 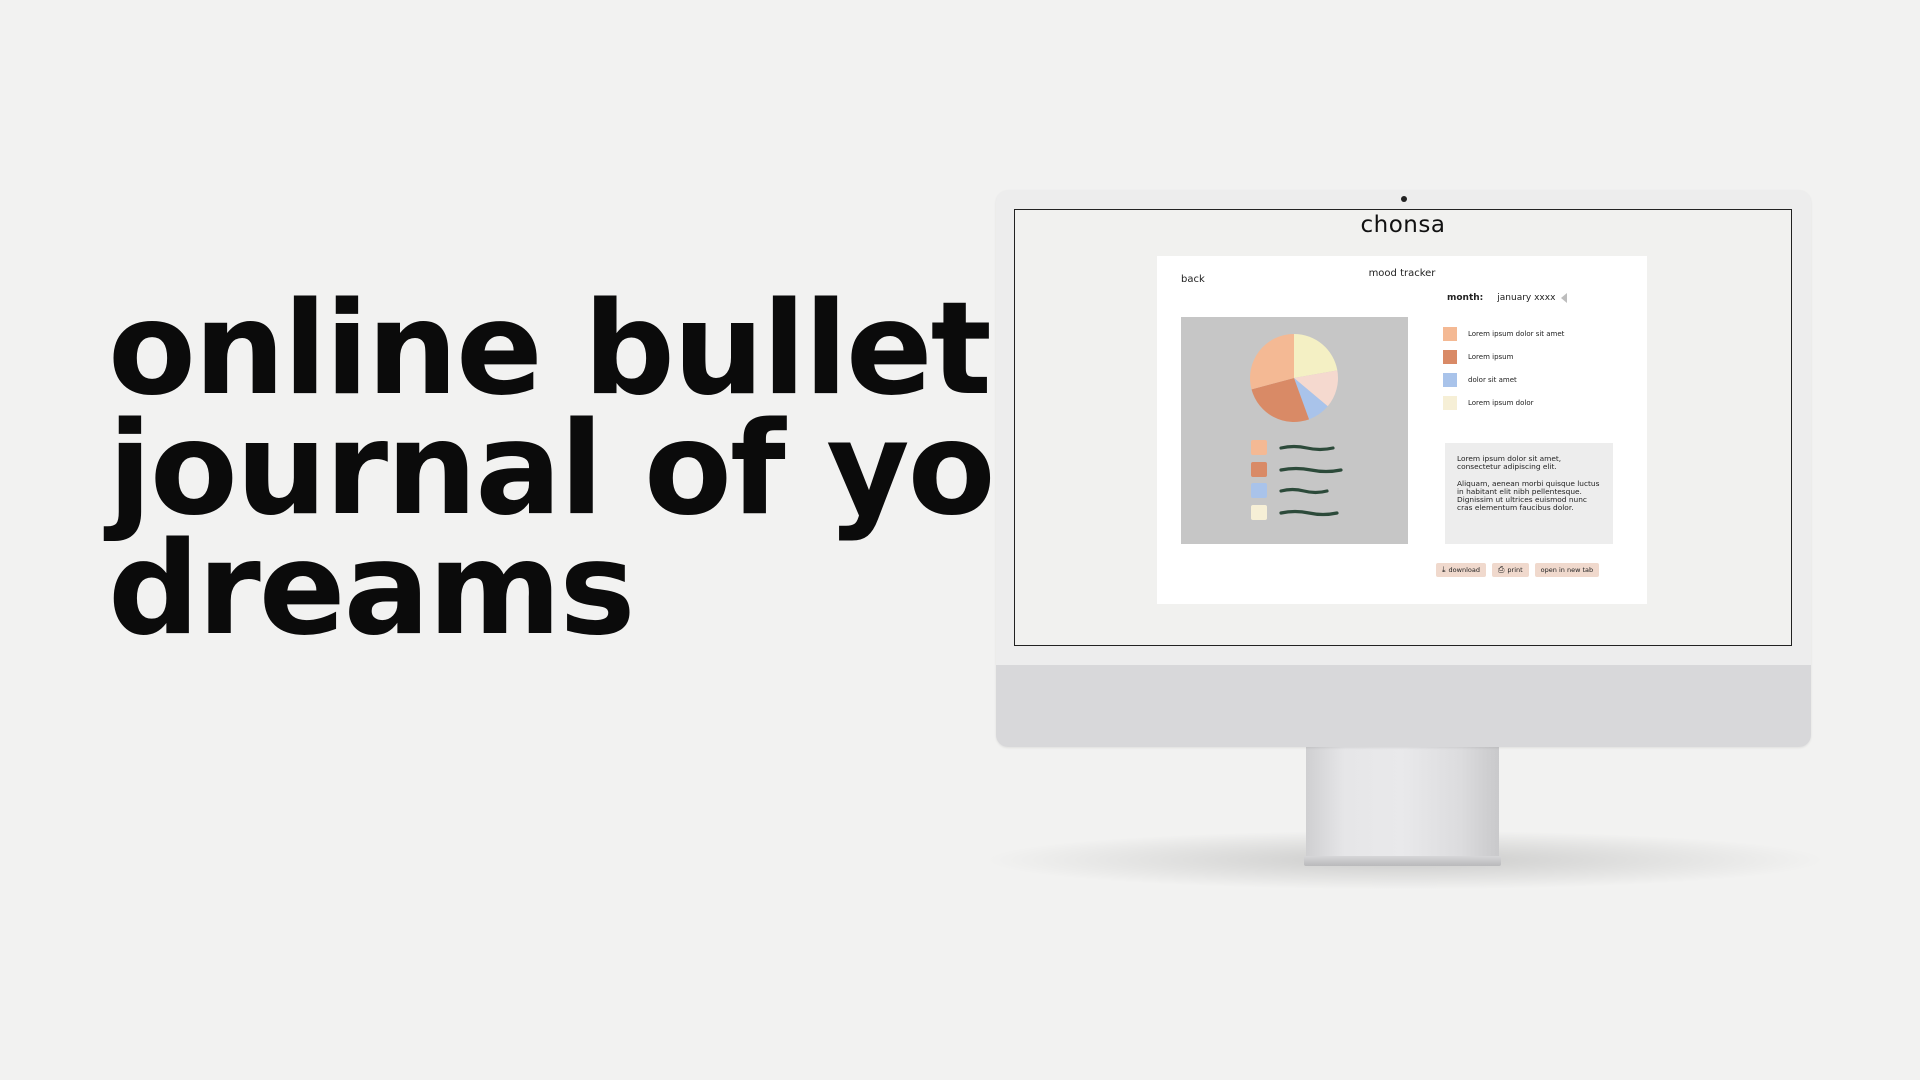 I want to click on download-label: download, so click(x=1464, y=570).